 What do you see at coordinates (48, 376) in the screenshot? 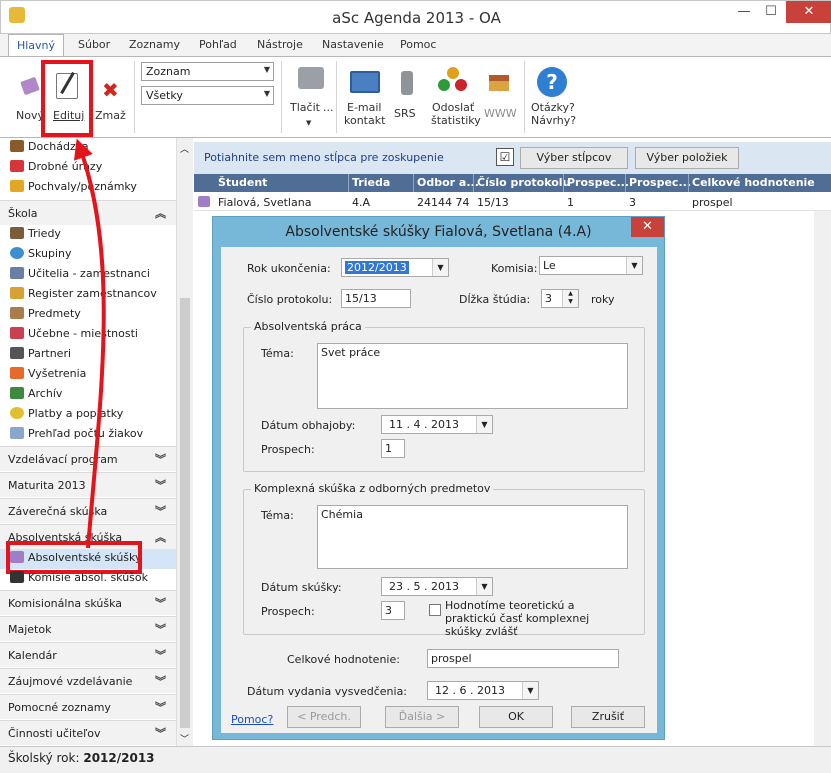
I see `sidebar-item-vysetrenia: Vyšetrenia` at bounding box center [48, 376].